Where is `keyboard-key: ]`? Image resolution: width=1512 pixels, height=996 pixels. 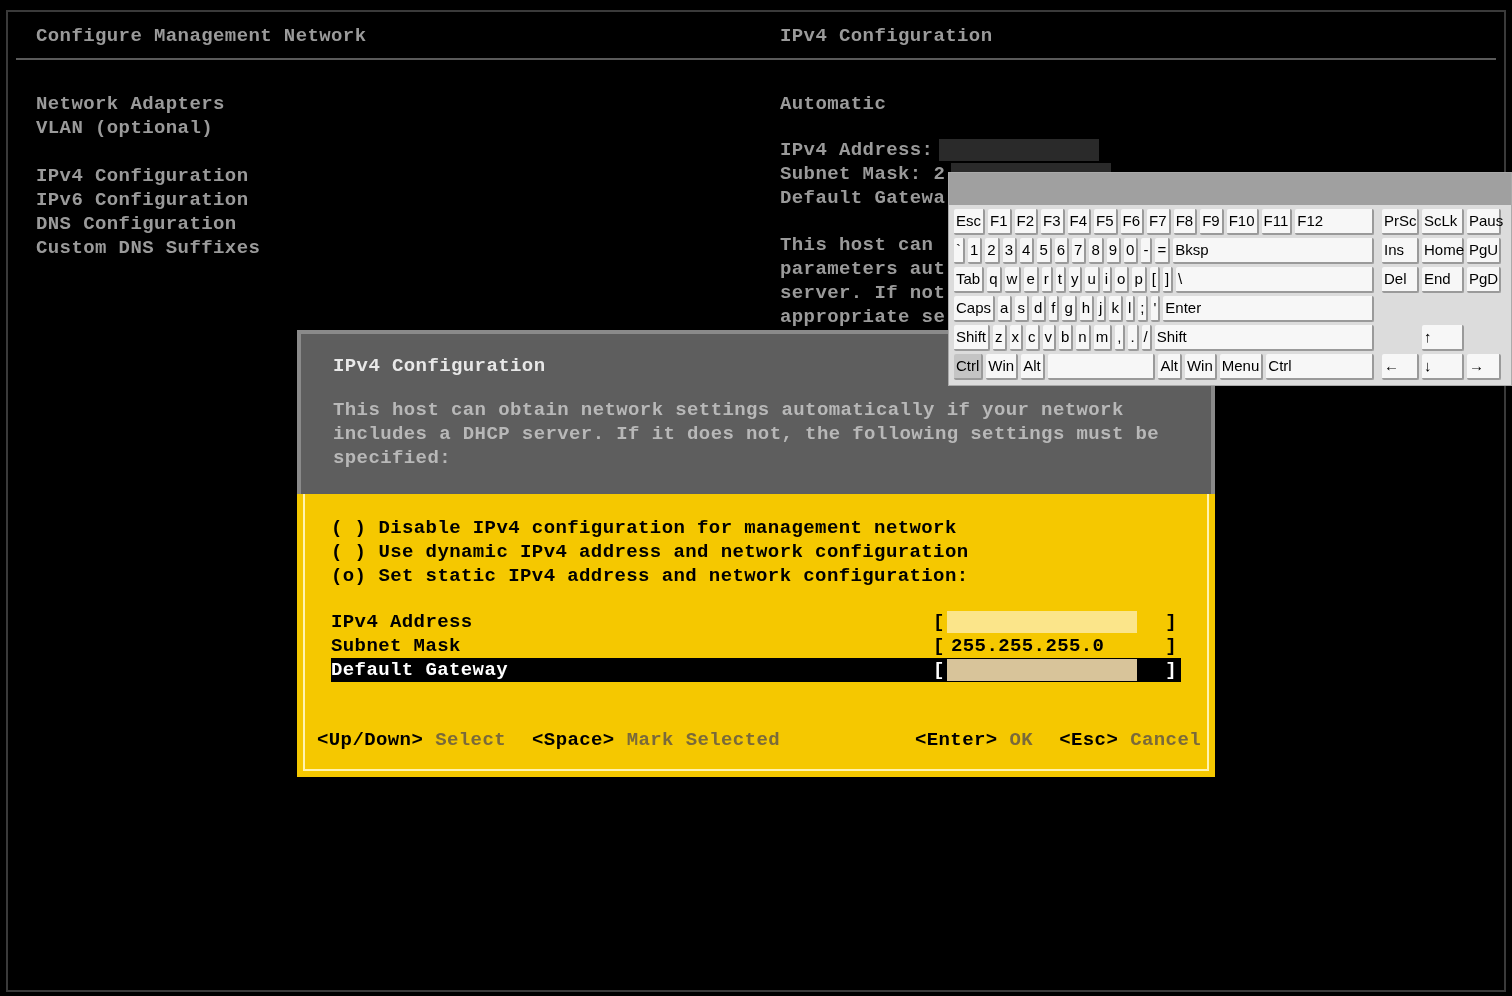 keyboard-key: ] is located at coordinates (1168, 280).